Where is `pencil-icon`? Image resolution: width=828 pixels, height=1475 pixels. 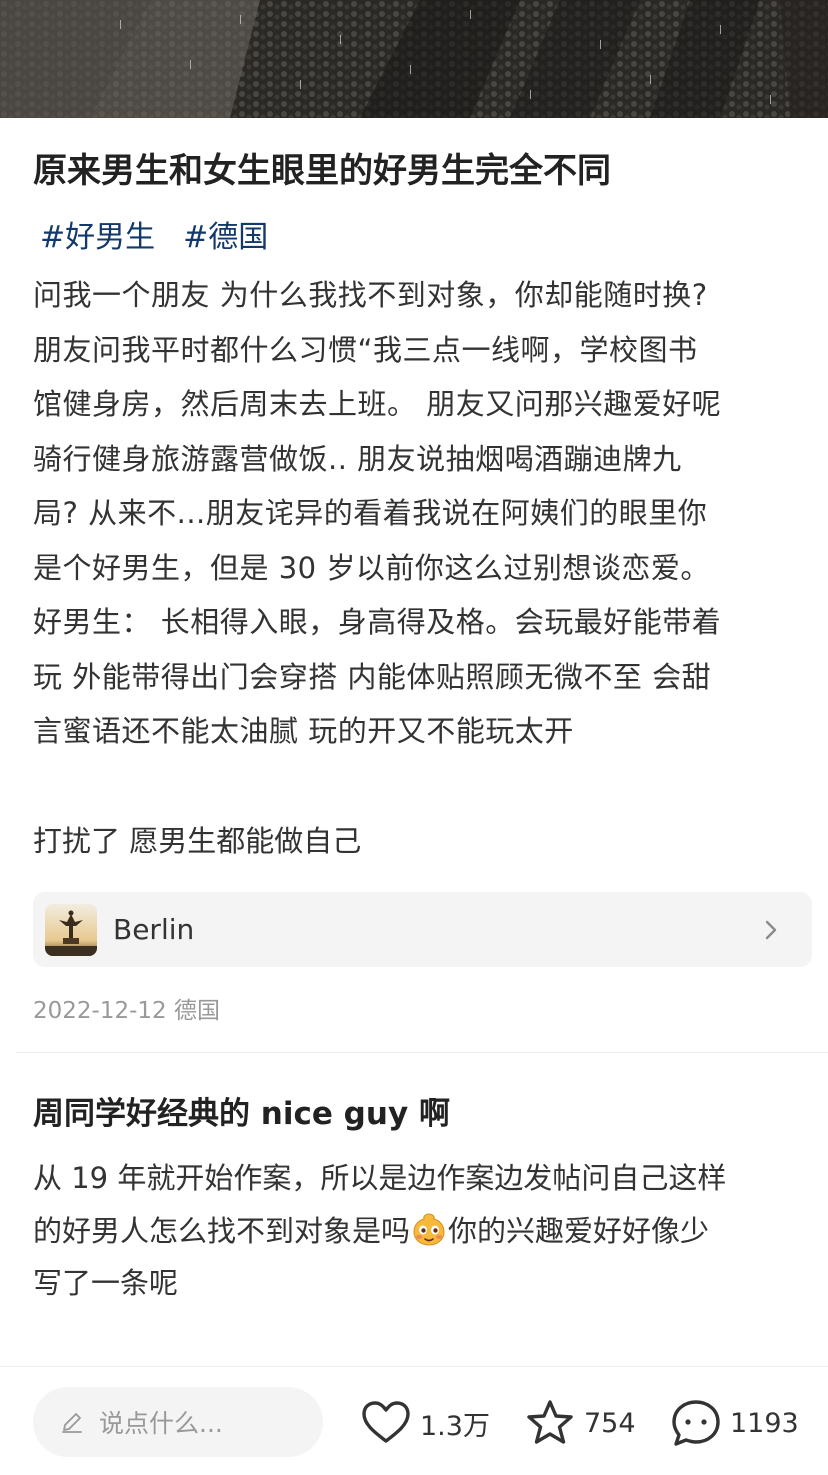
pencil-icon is located at coordinates (72, 1423).